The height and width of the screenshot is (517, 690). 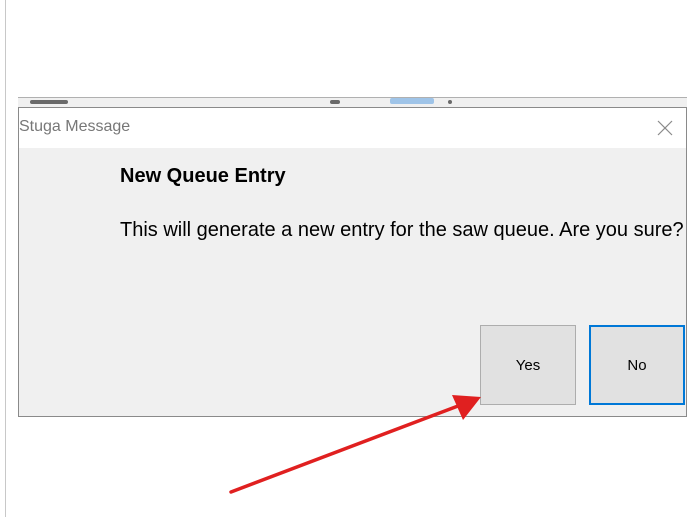 I want to click on no-button: No, so click(x=637, y=365).